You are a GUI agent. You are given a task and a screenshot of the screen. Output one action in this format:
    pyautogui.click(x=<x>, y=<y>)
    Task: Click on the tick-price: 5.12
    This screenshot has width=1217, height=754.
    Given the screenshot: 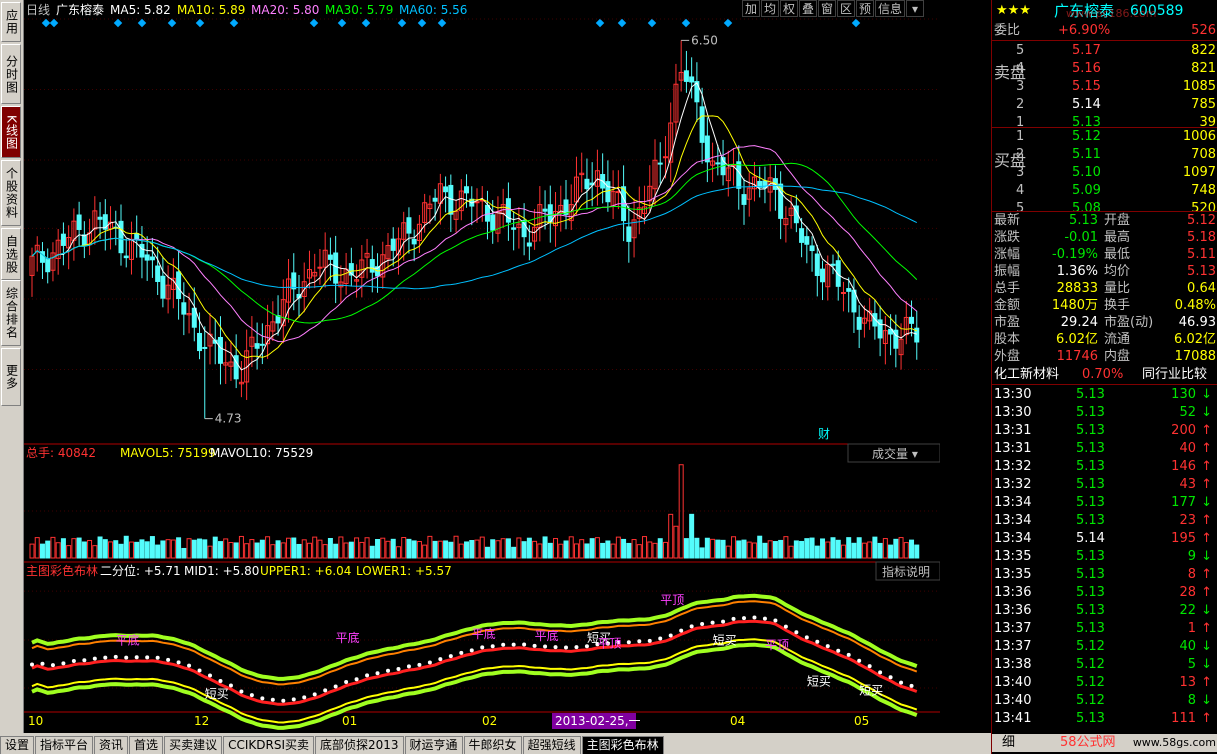 What is the action you would take?
    pyautogui.click(x=1090, y=646)
    